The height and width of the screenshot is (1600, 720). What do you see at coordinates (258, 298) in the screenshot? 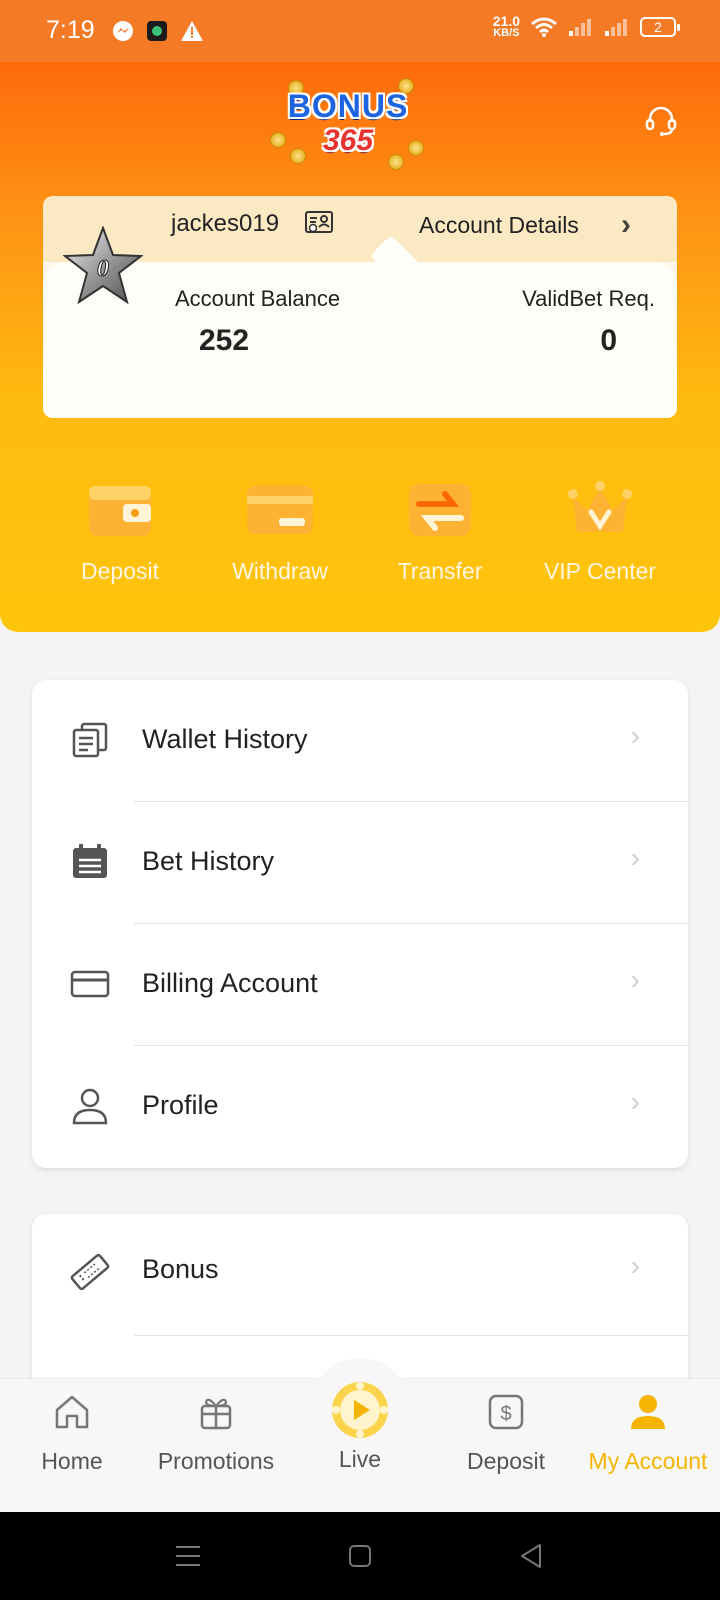
I see `balance-label: Account Balance` at bounding box center [258, 298].